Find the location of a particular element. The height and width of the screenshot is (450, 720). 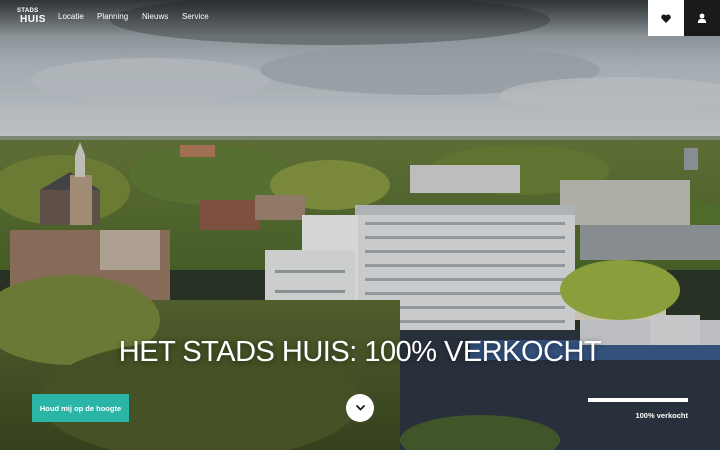

sales-progress-label: 100% verkocht is located at coordinates (661, 415).